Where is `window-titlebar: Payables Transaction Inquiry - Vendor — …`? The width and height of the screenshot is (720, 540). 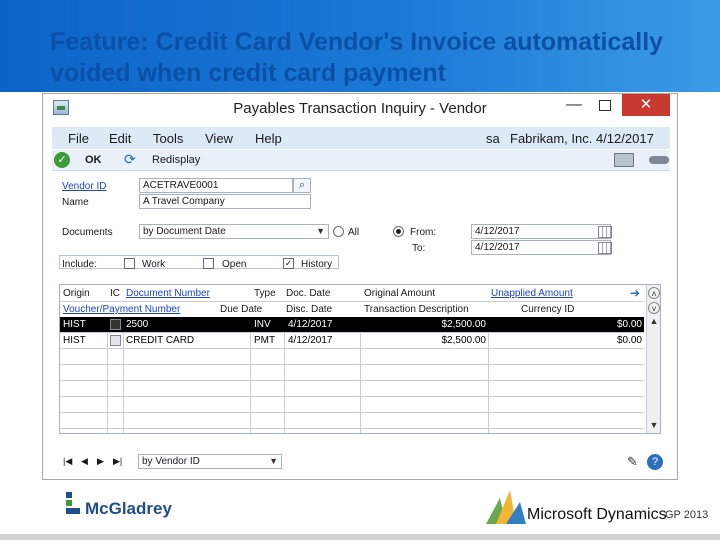
window-titlebar: Payables Transaction Inquiry - Vendor — … is located at coordinates (360, 108).